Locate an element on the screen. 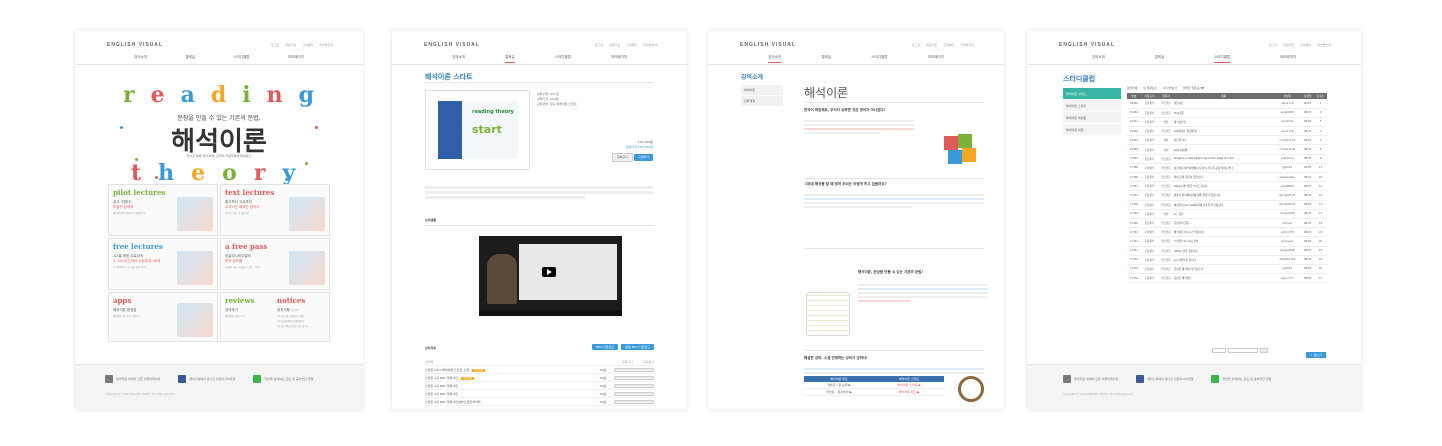 The height and width of the screenshot is (446, 1442). lesson-row: 스타트 2강 RR1 명령사진 15분 is located at coordinates (539, 386).